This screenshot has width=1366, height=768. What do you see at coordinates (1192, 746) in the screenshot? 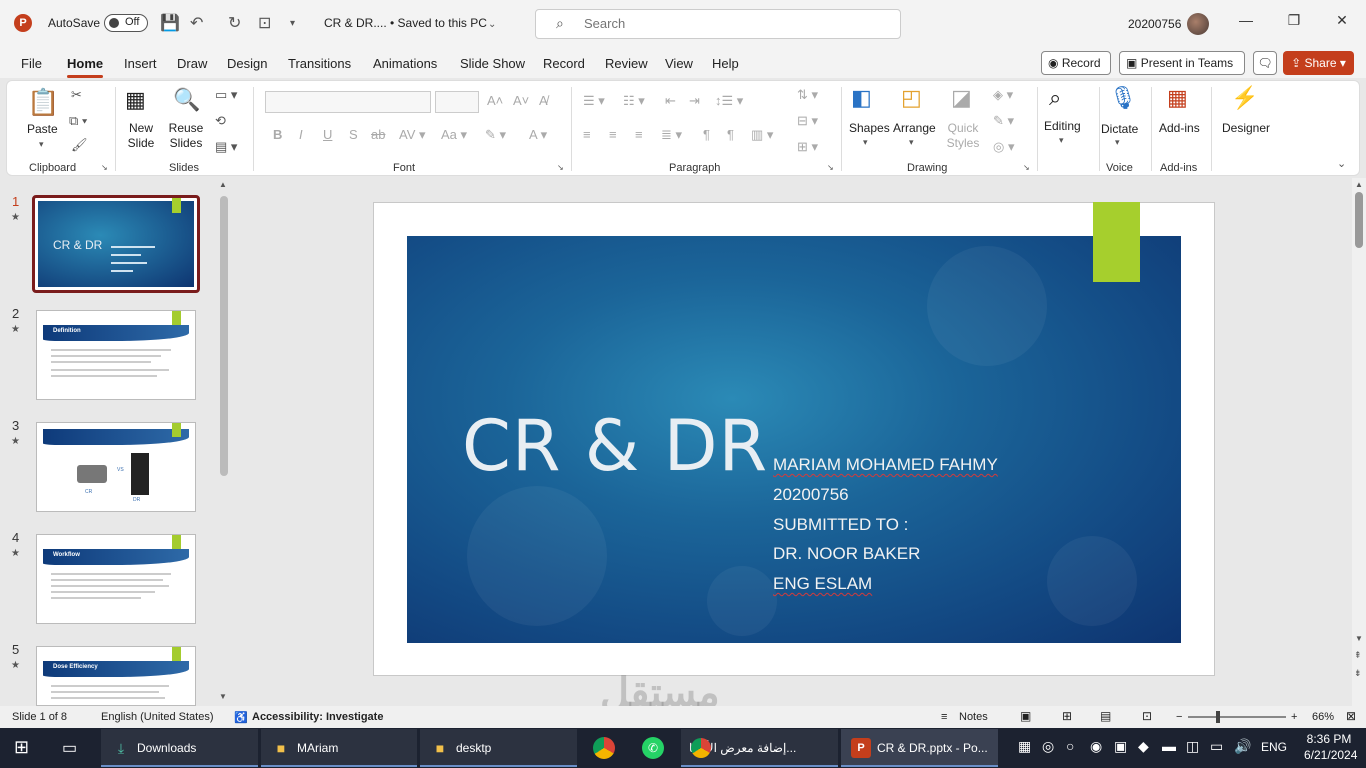
I see `network-icon: ◫` at bounding box center [1192, 746].